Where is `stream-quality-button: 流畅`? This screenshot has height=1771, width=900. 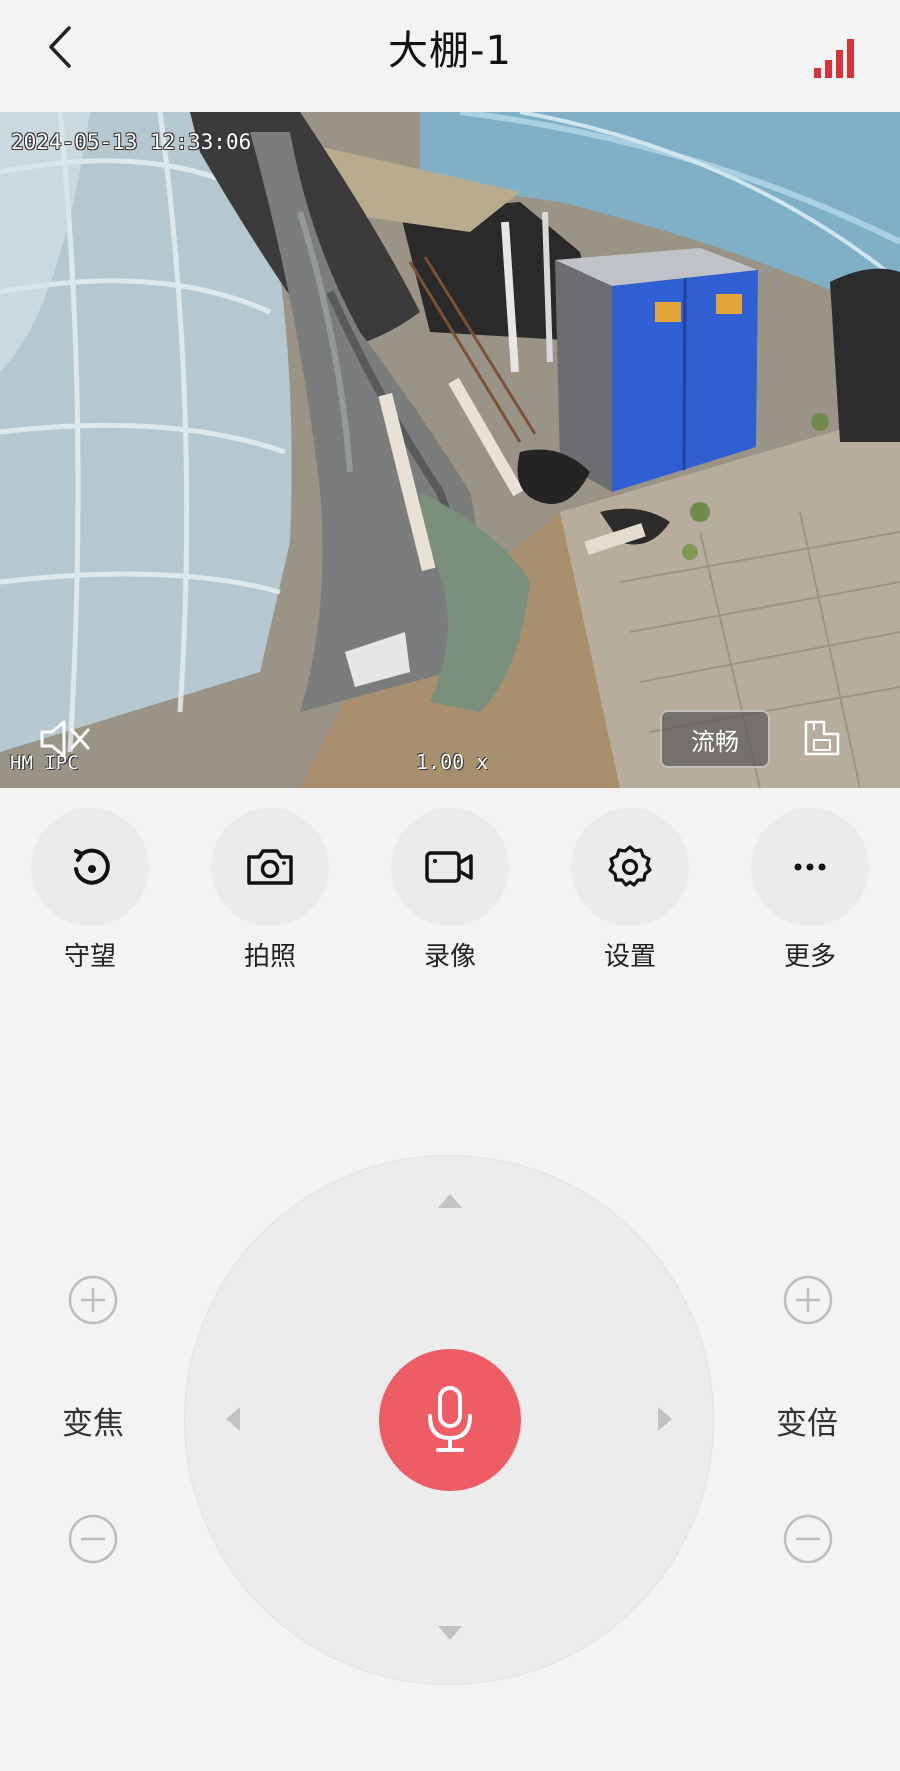 stream-quality-button: 流畅 is located at coordinates (715, 739).